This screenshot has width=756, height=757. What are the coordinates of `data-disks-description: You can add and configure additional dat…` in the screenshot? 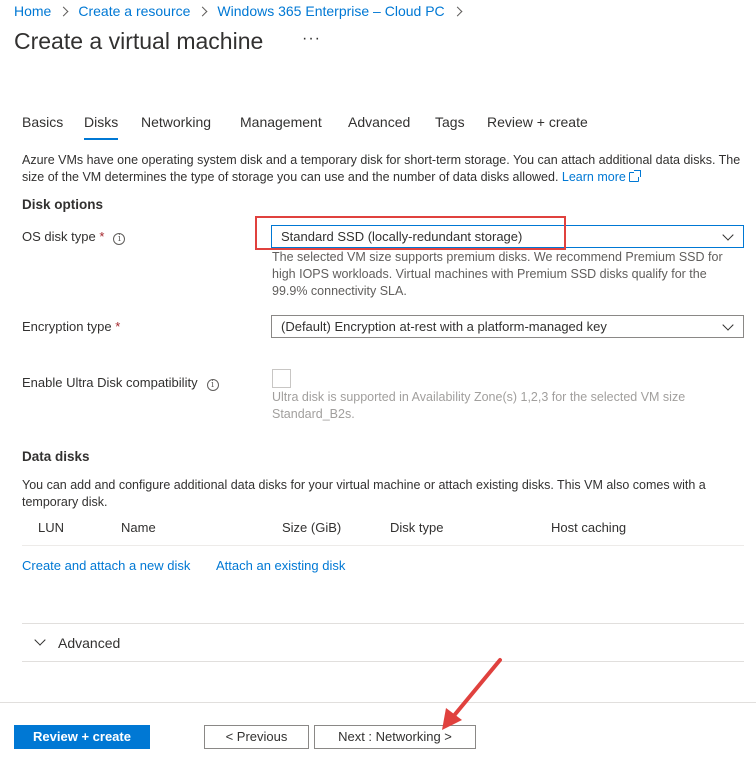 It's located at (364, 493).